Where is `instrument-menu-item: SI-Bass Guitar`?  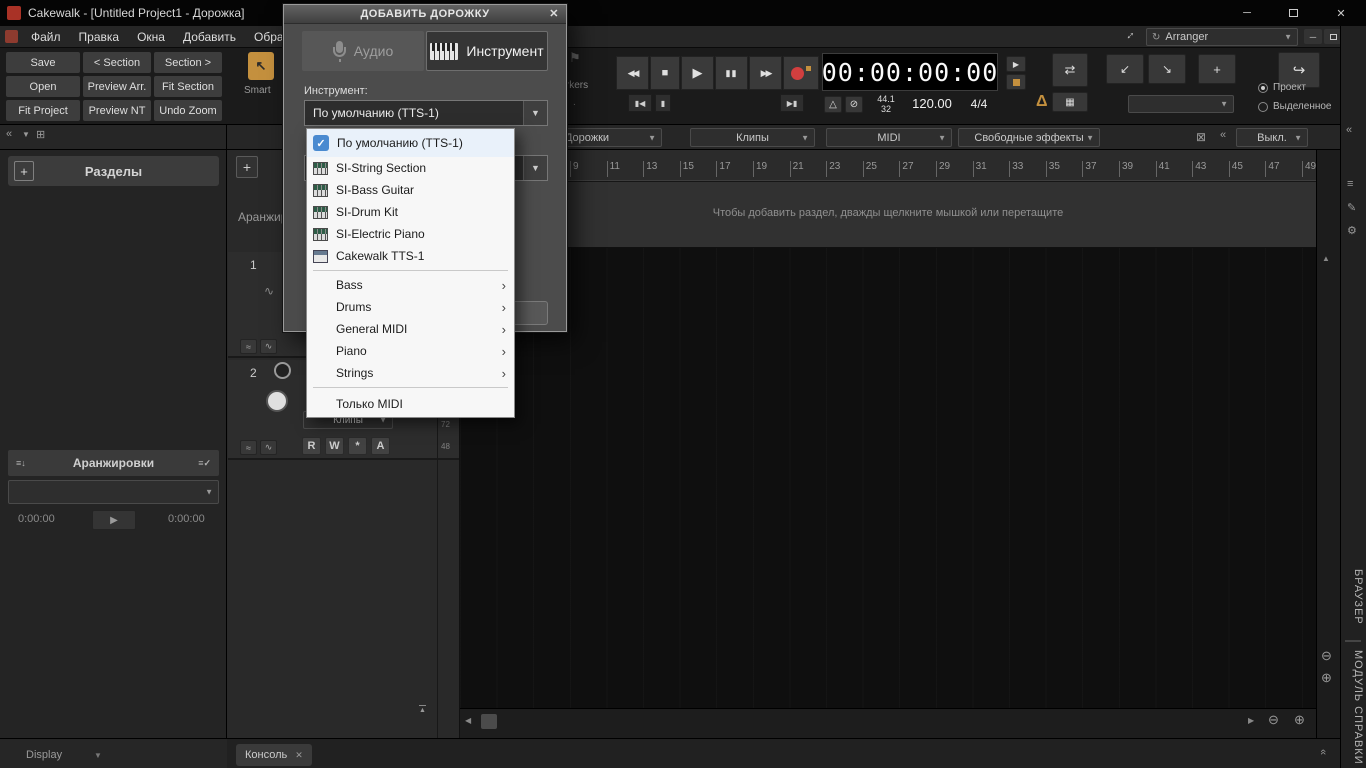 instrument-menu-item: SI-Bass Guitar is located at coordinates (410, 190).